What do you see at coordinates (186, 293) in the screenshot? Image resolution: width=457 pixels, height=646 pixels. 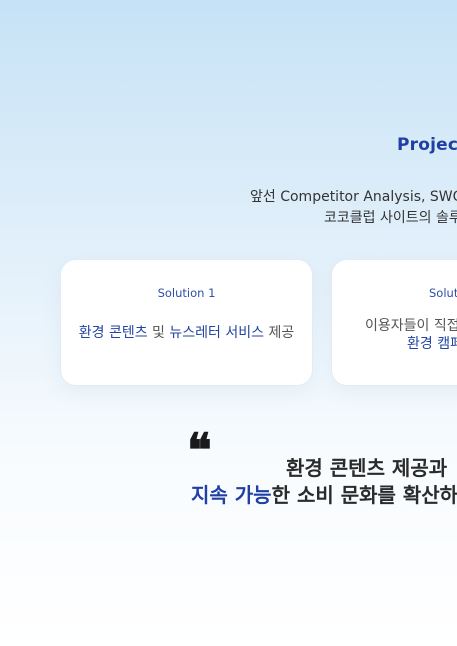 I see `solution-label: Solution 1` at bounding box center [186, 293].